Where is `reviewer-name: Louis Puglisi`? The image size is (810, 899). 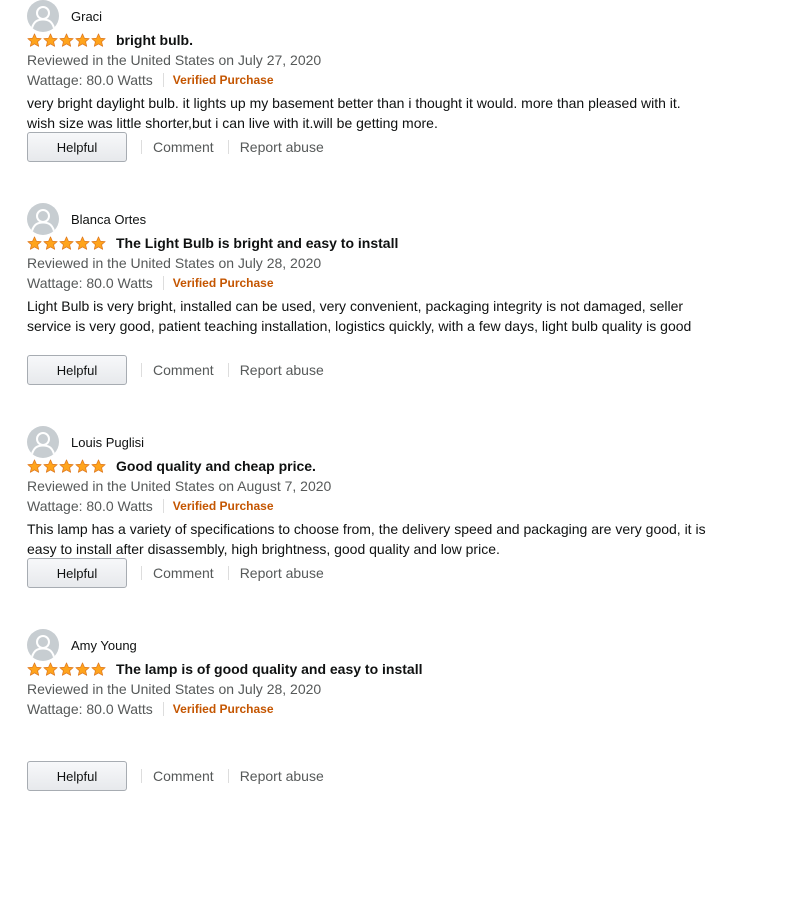
reviewer-name: Louis Puglisi is located at coordinates (107, 442).